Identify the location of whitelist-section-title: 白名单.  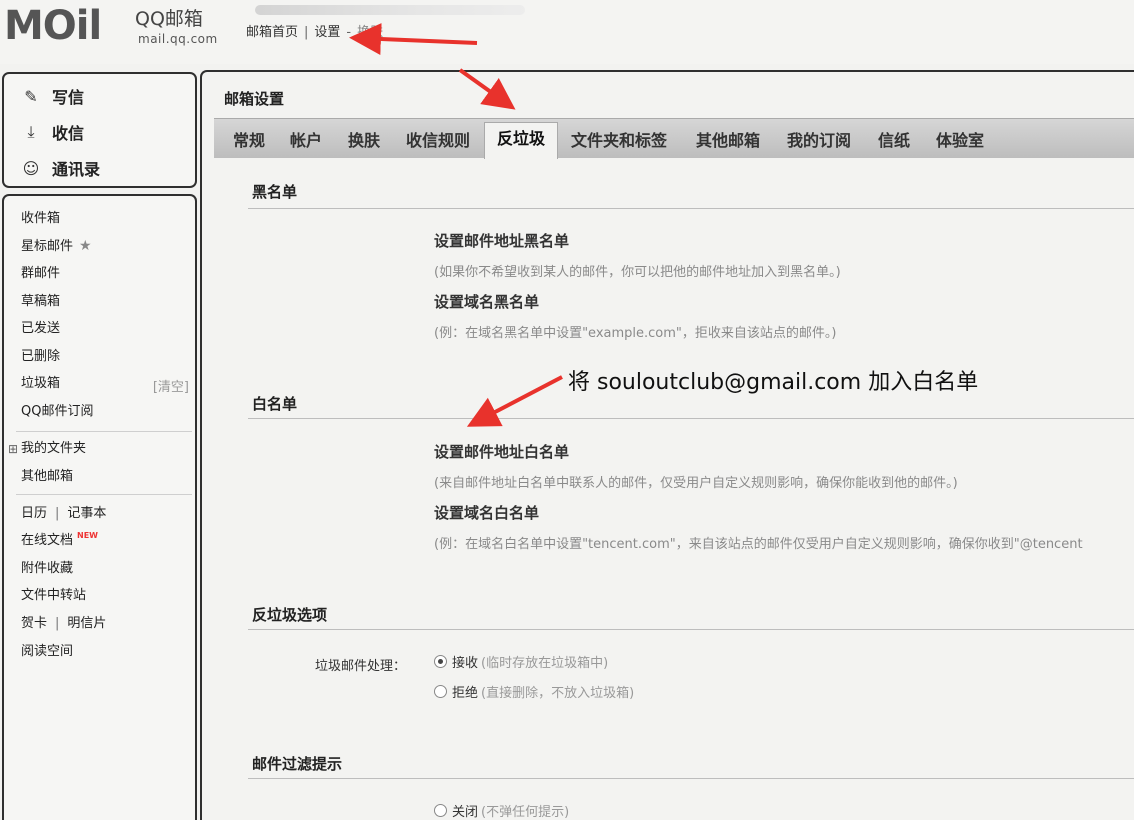
(275, 404).